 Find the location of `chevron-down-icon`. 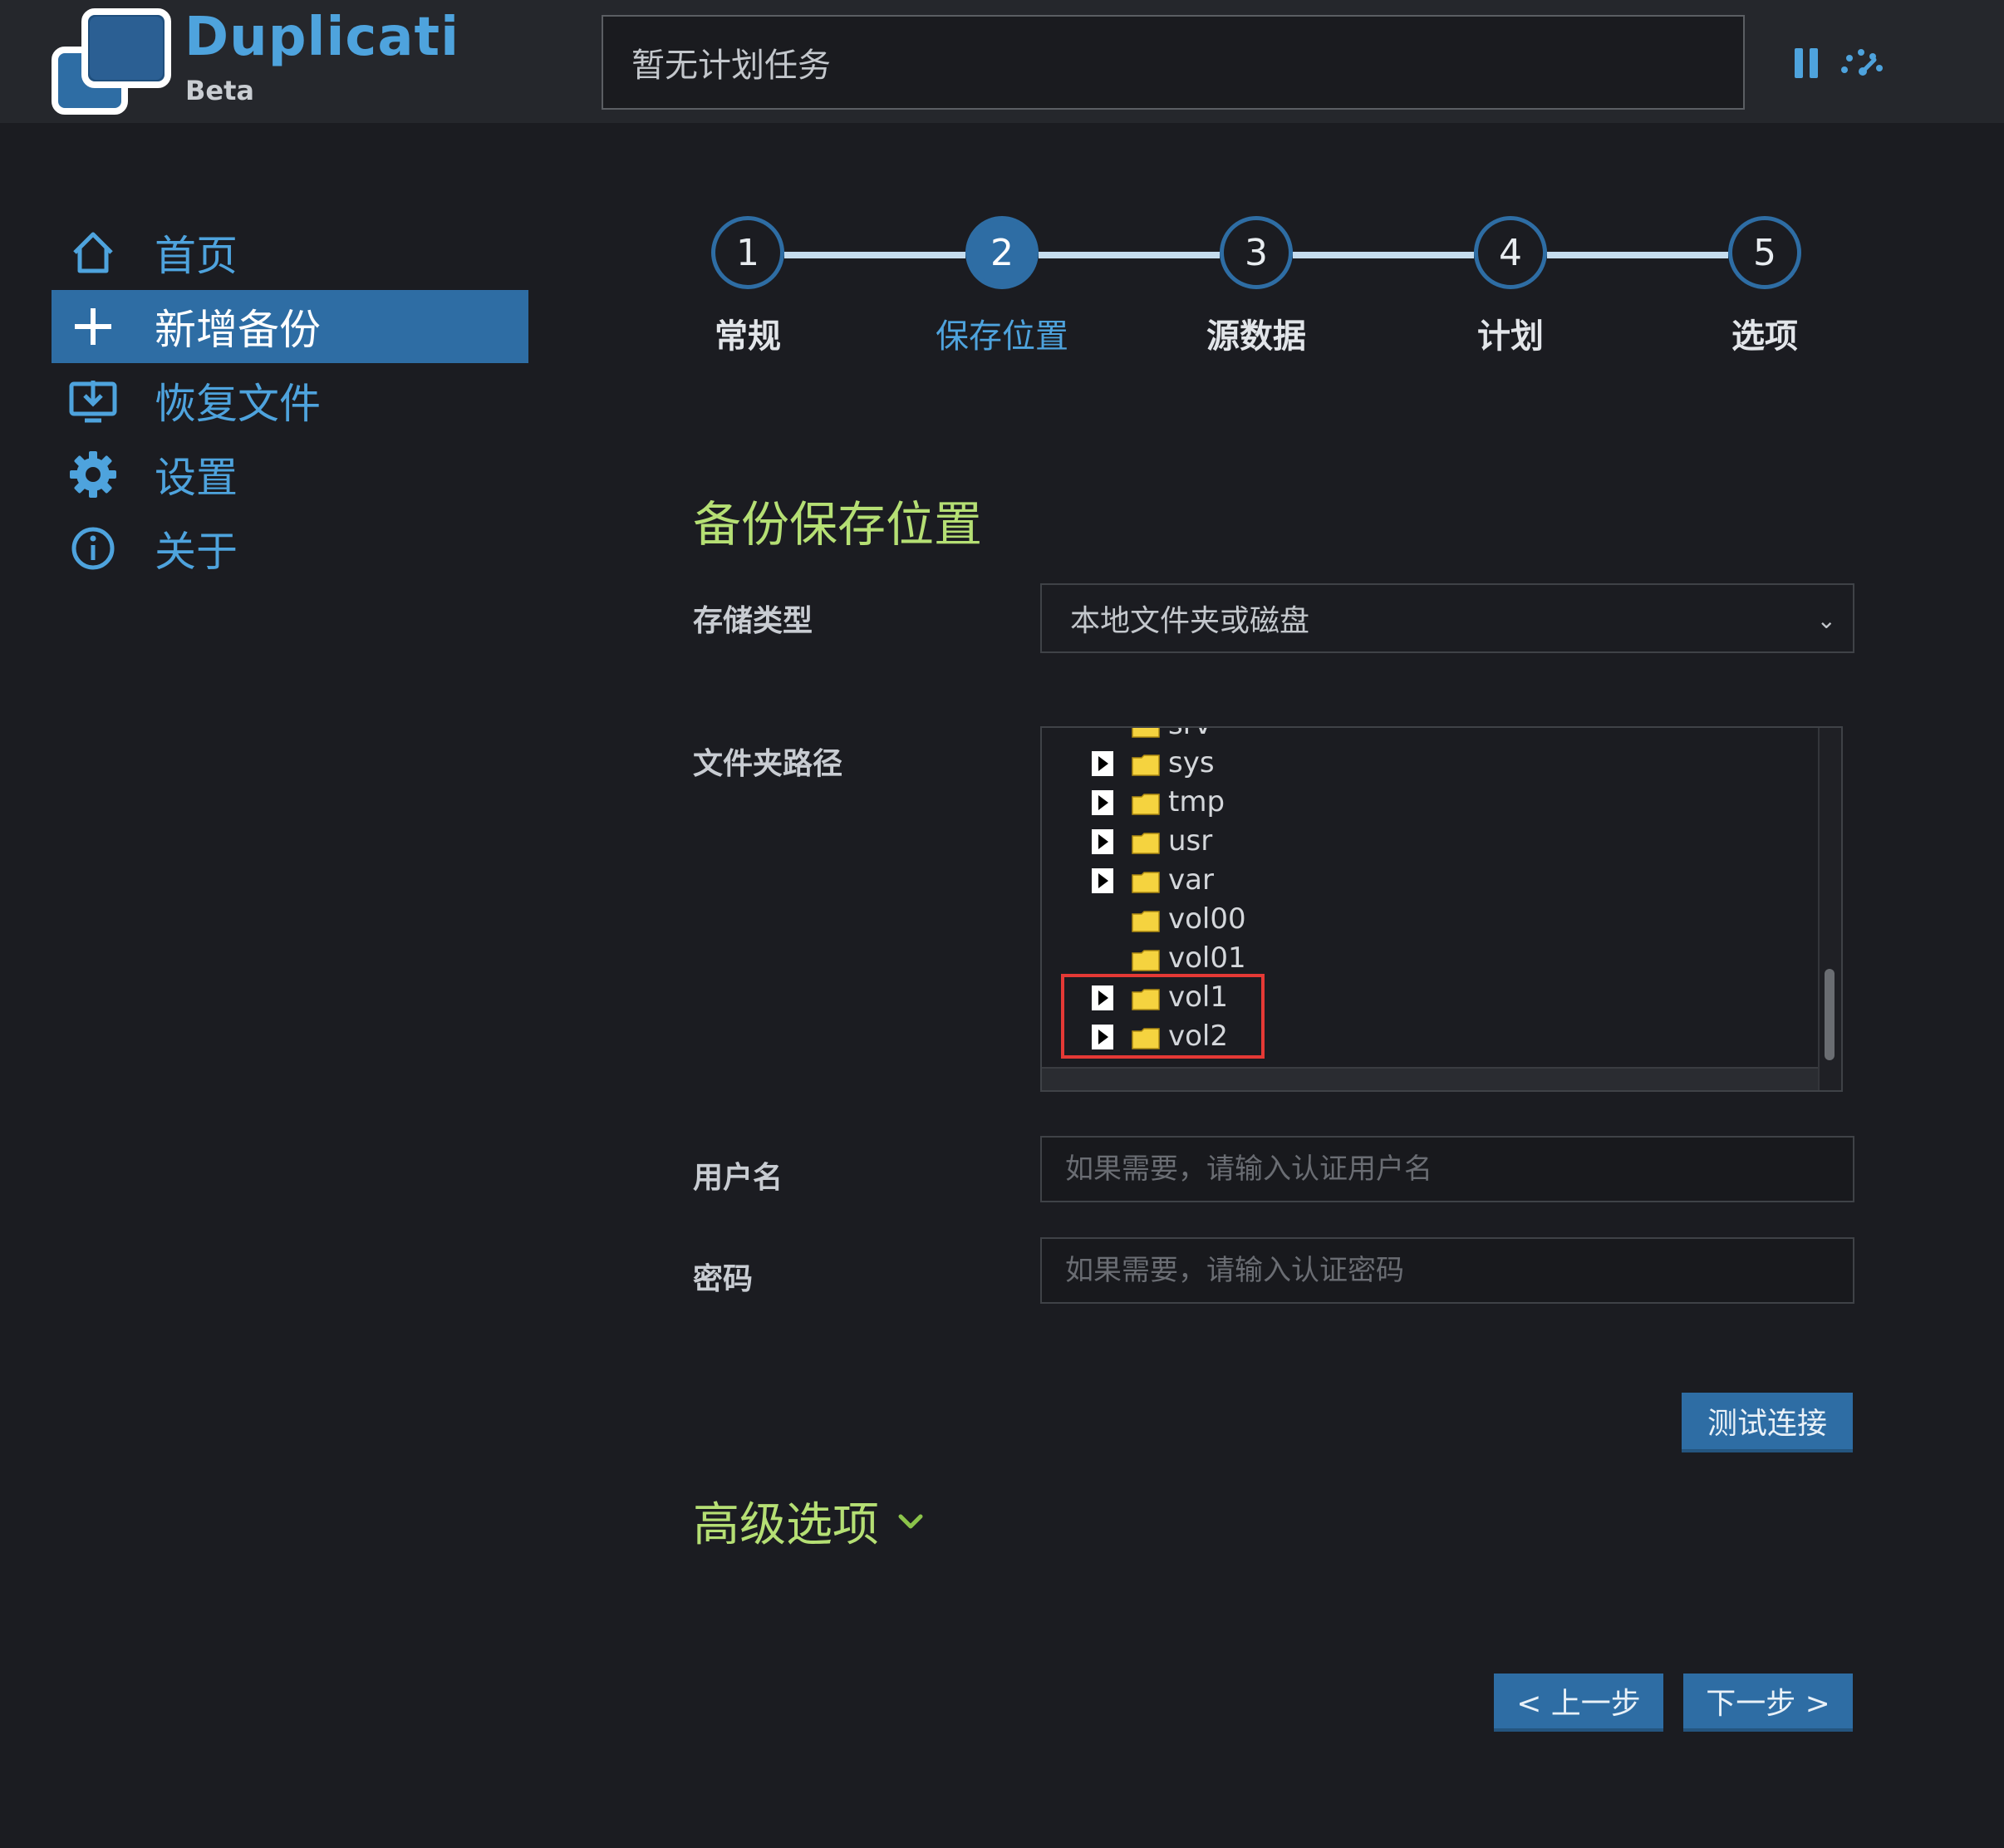

chevron-down-icon is located at coordinates (910, 1521).